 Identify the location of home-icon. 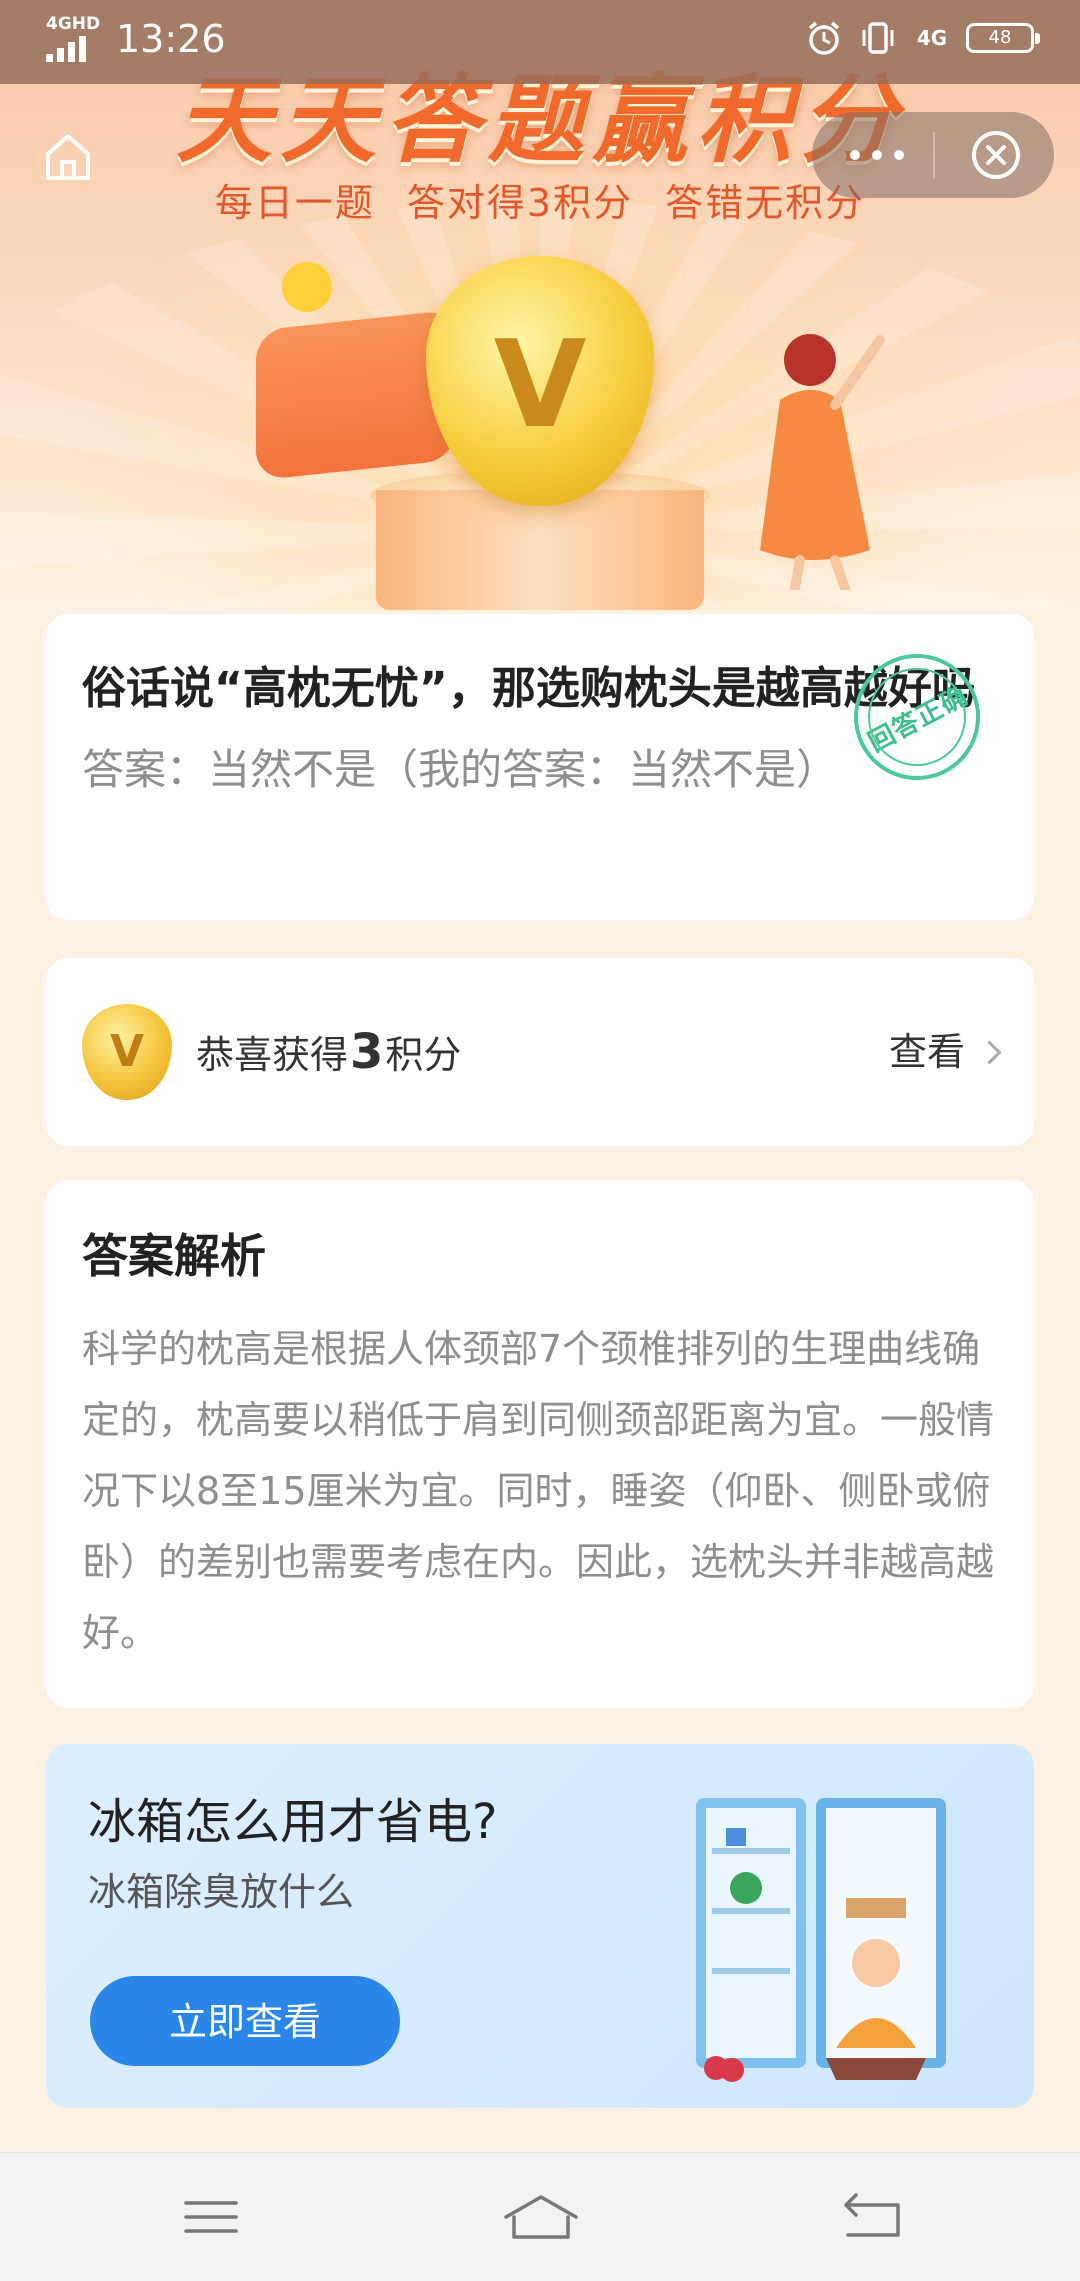
(68, 156).